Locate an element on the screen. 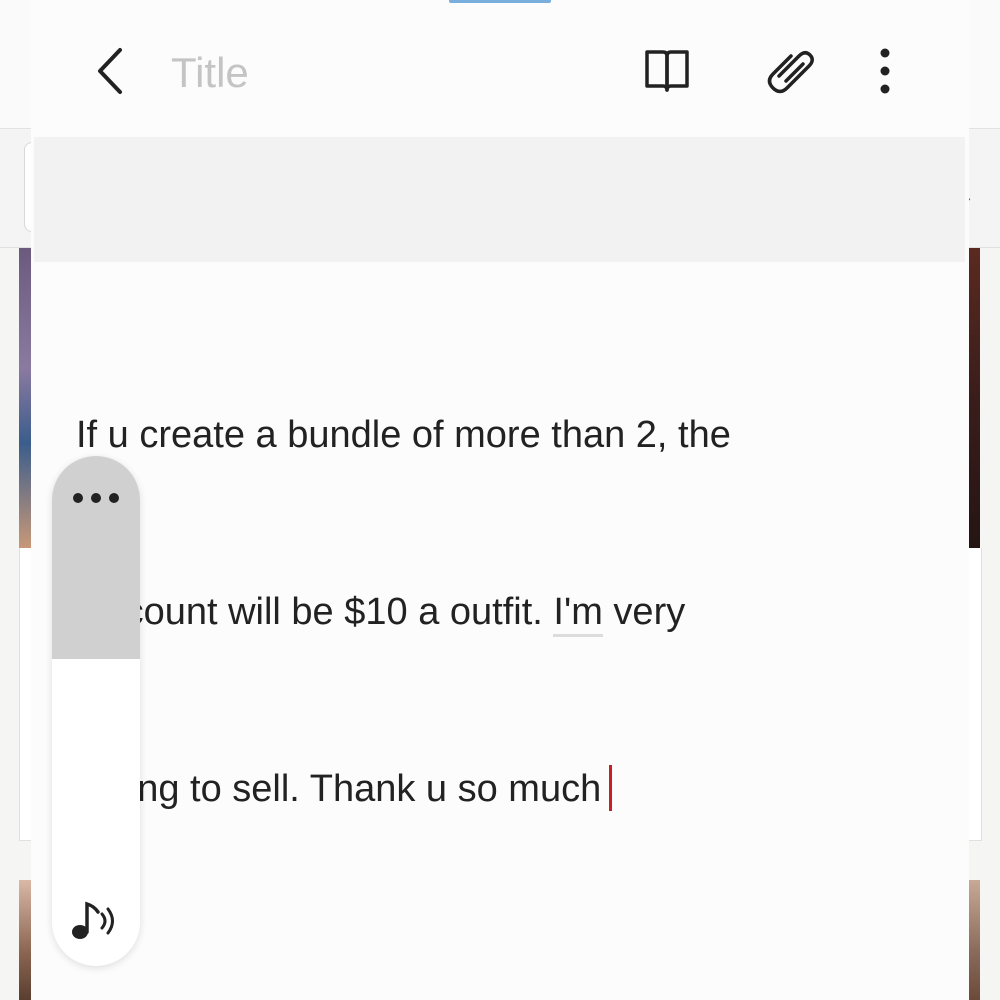  more-horizontal-icon is located at coordinates (96, 498).